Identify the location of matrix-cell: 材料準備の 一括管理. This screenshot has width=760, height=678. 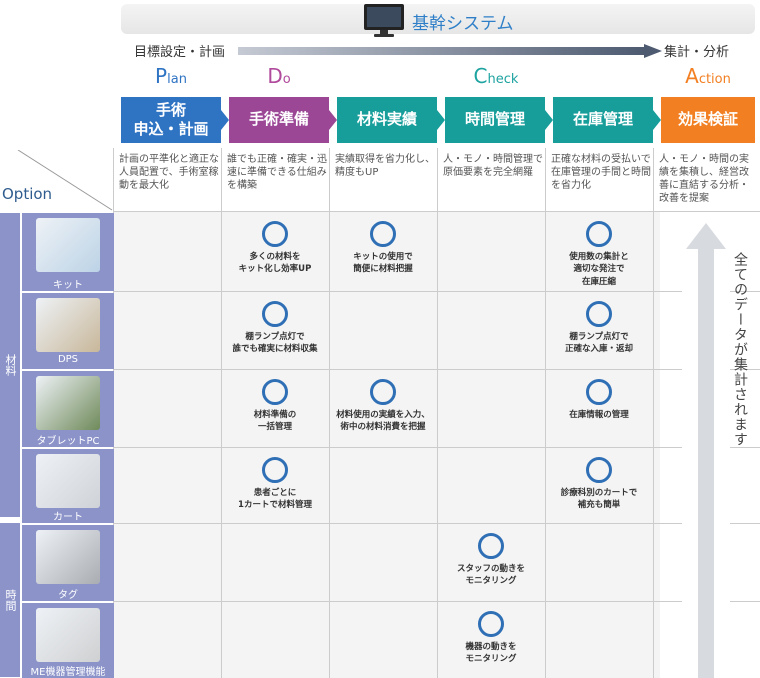
(275, 406).